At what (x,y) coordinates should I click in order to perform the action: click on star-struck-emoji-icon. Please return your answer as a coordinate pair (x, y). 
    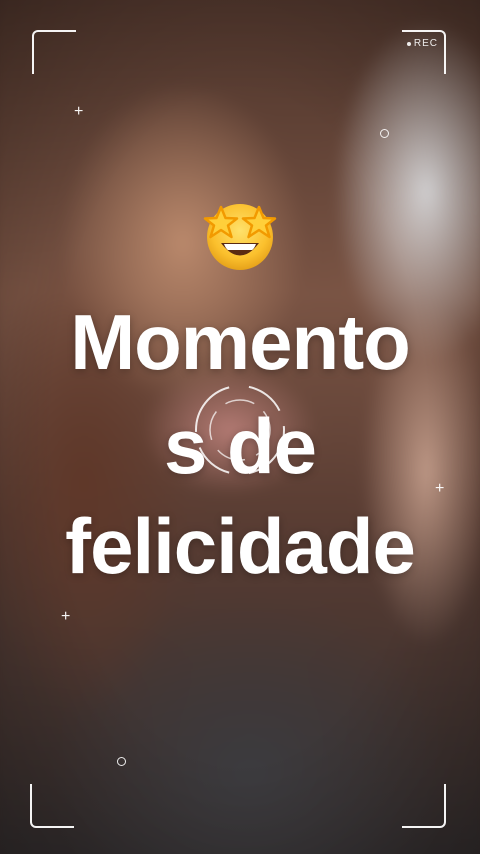
    Looking at the image, I should click on (240, 237).